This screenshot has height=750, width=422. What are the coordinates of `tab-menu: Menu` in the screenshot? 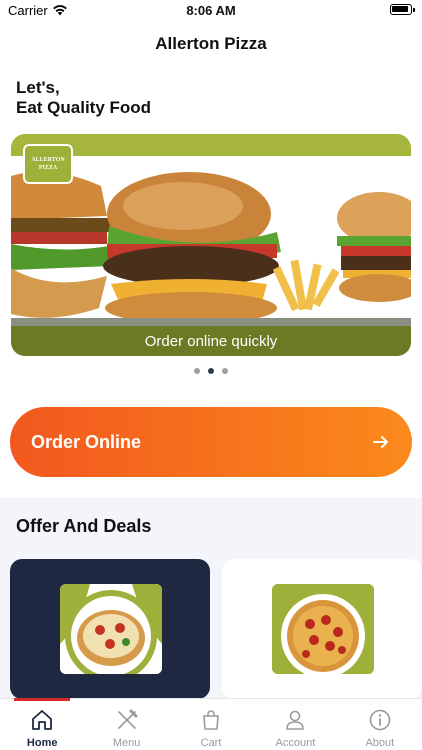 It's located at (126, 724).